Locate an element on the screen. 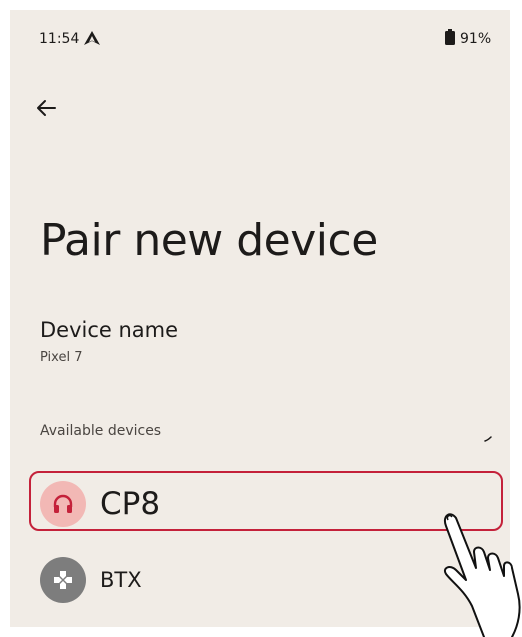  navigation-arrow-icon is located at coordinates (92, 38).